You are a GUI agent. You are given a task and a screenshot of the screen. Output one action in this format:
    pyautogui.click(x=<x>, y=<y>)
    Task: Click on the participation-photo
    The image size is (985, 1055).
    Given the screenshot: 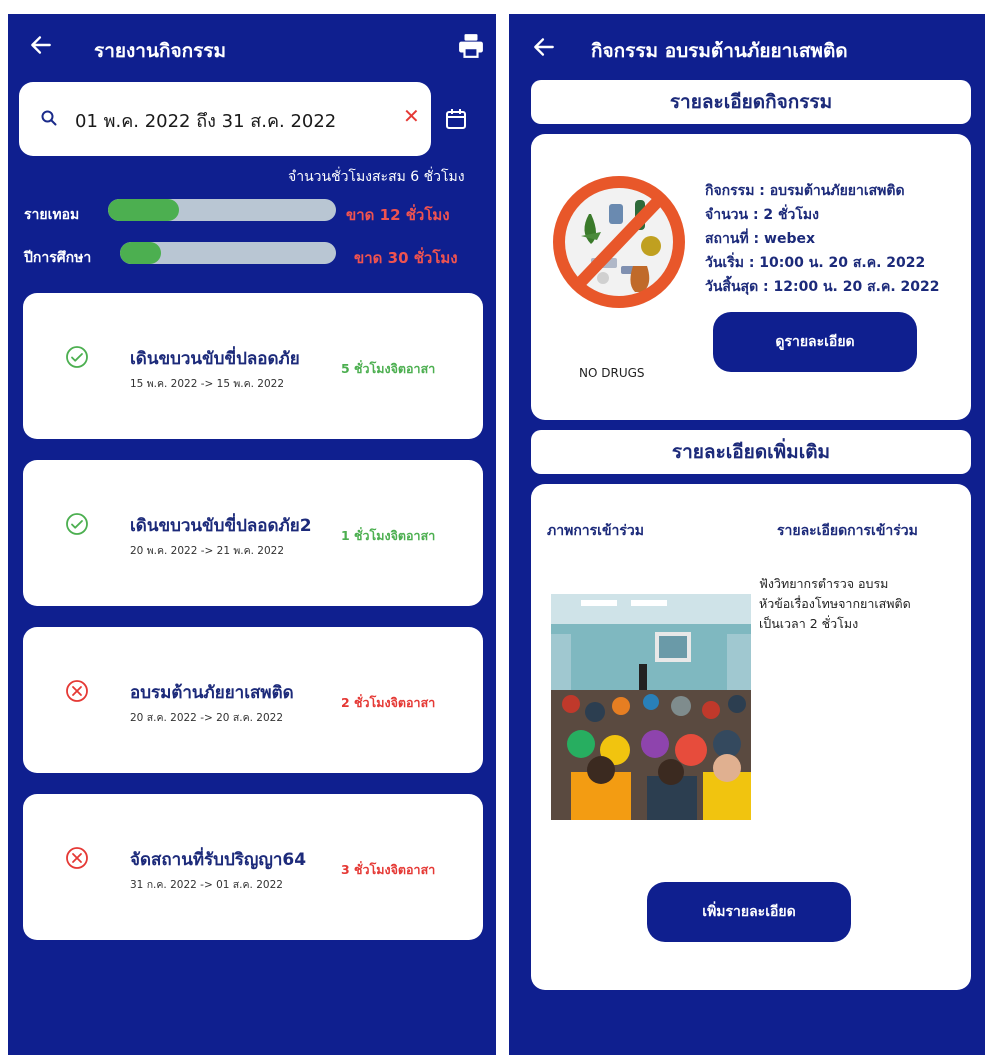 What is the action you would take?
    pyautogui.click(x=651, y=707)
    